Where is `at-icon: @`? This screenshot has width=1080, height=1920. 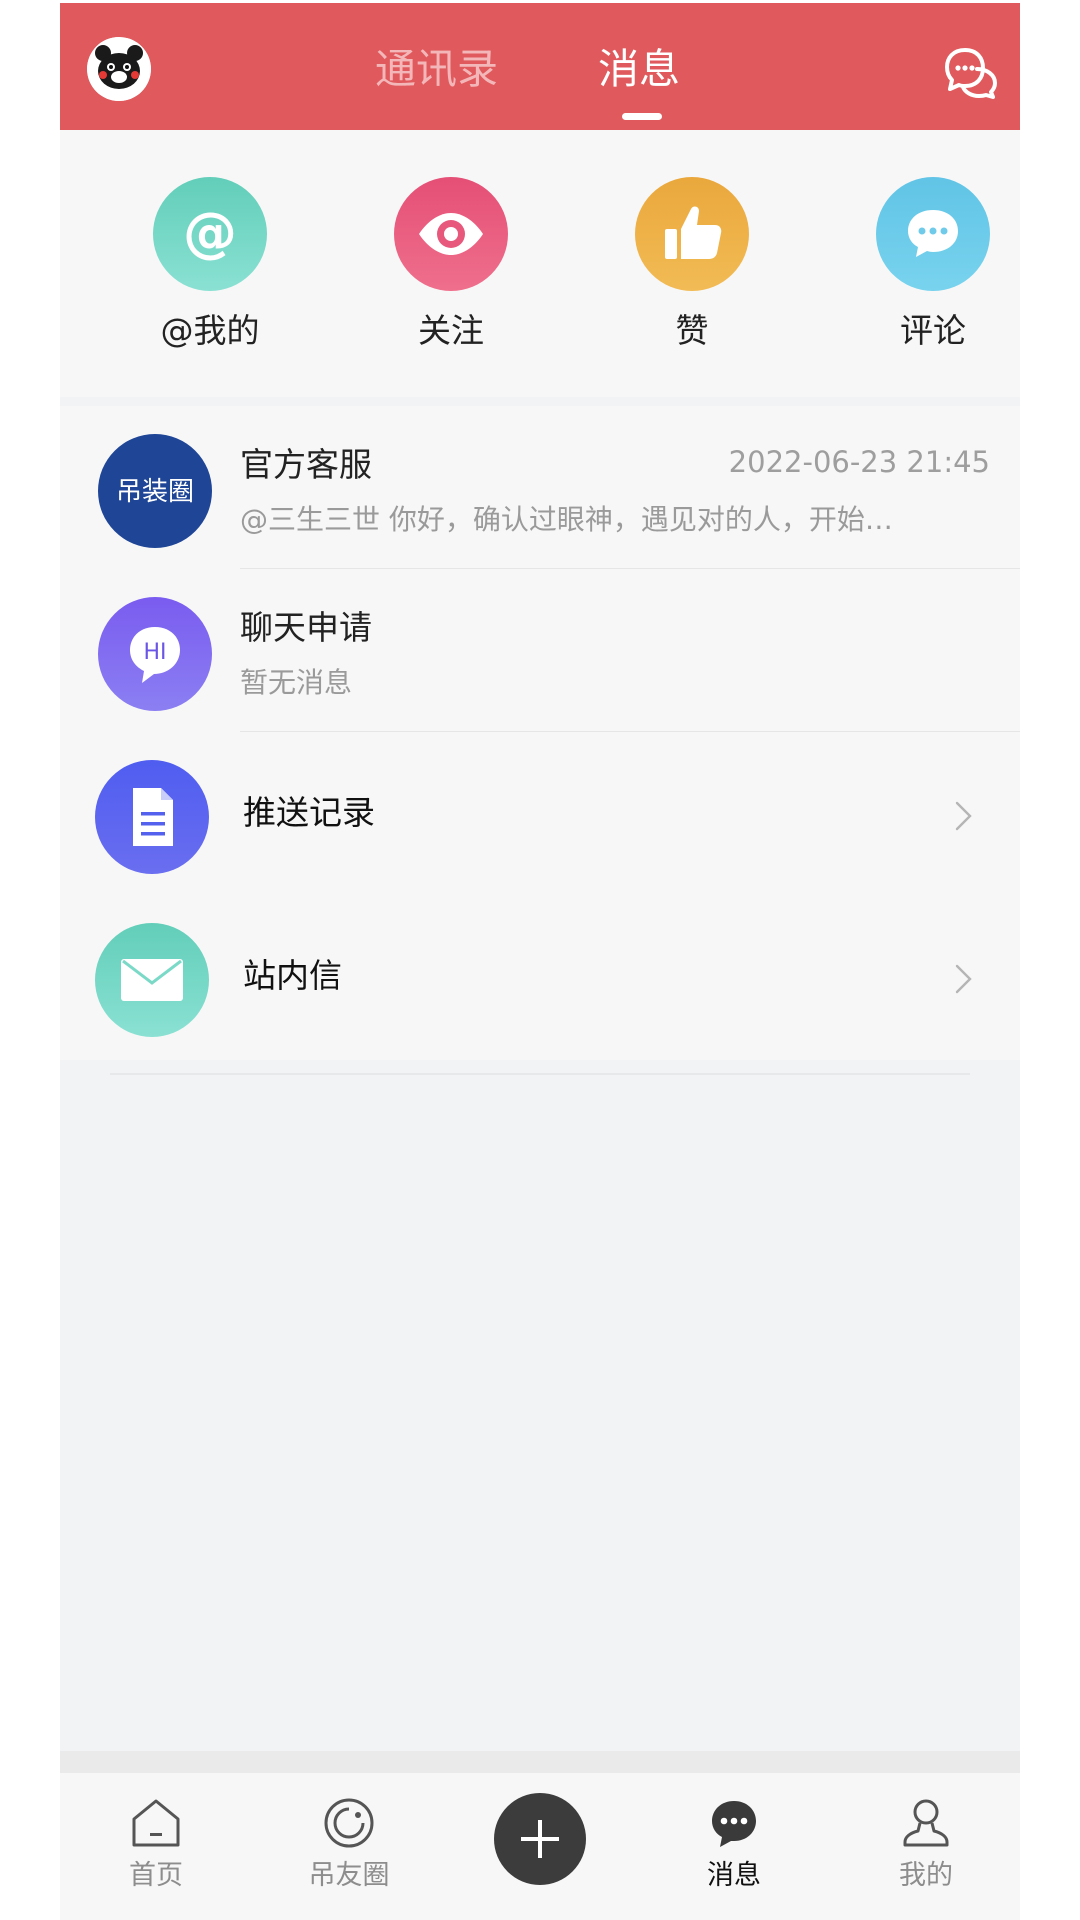
at-icon: @ is located at coordinates (210, 232).